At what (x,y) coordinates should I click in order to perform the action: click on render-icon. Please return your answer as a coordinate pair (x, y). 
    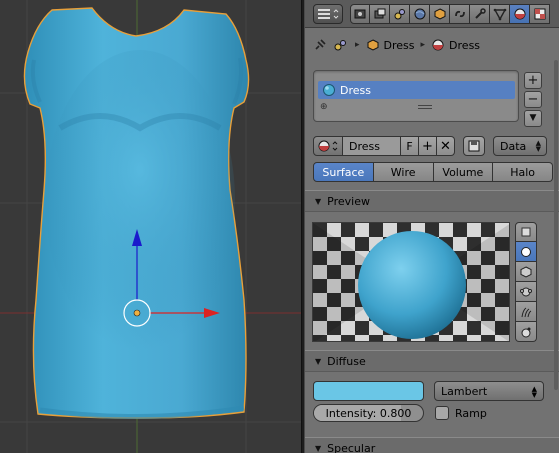
    Looking at the image, I should click on (360, 14).